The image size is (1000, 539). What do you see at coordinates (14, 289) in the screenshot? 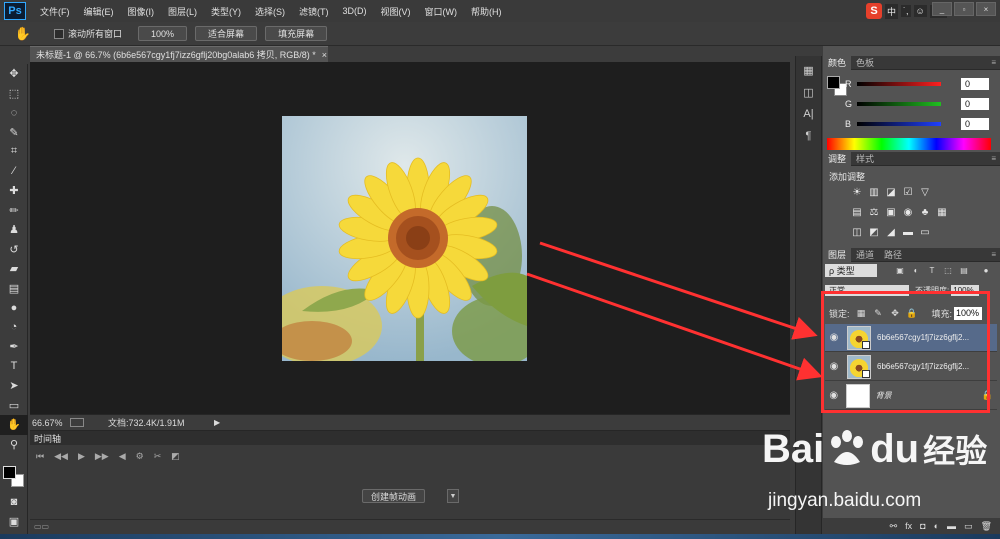
I see `gradient-tool-icon: ▤` at bounding box center [14, 289].